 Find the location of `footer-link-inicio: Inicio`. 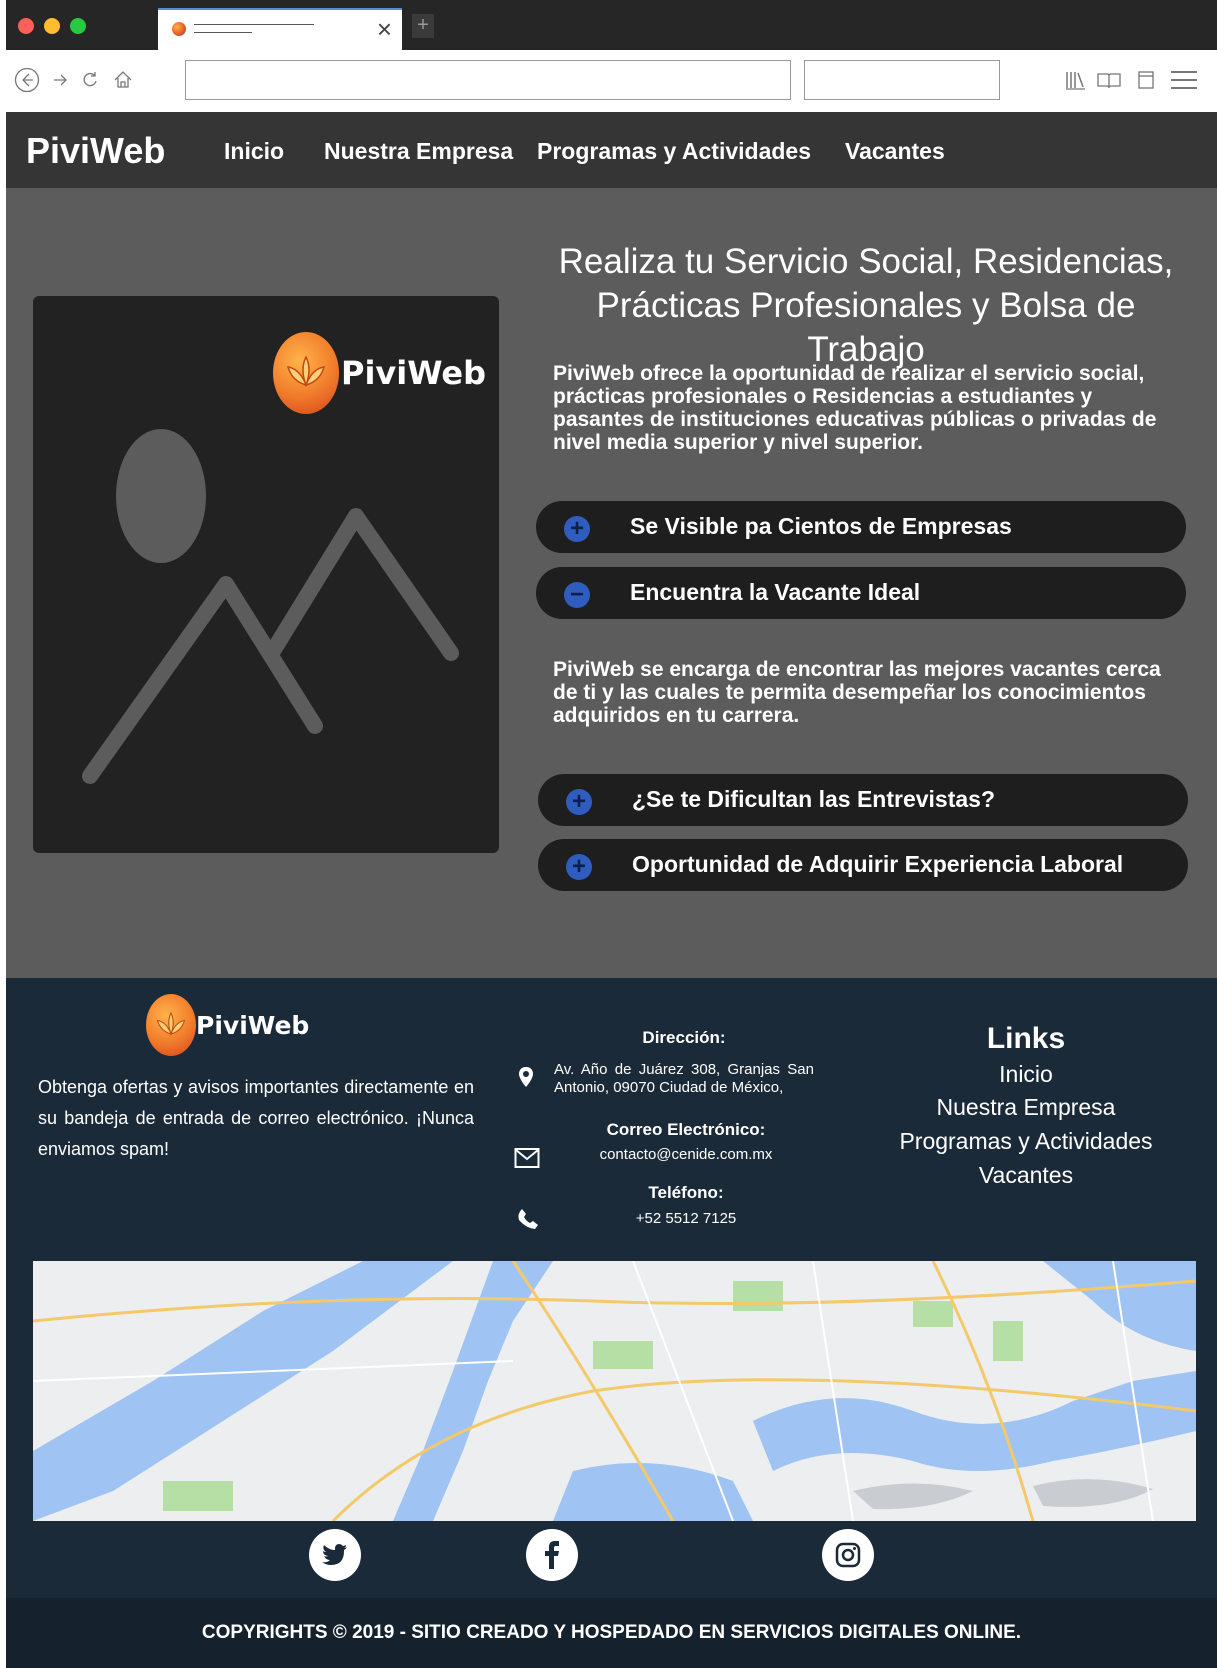

footer-link-inicio: Inicio is located at coordinates (1026, 1074).